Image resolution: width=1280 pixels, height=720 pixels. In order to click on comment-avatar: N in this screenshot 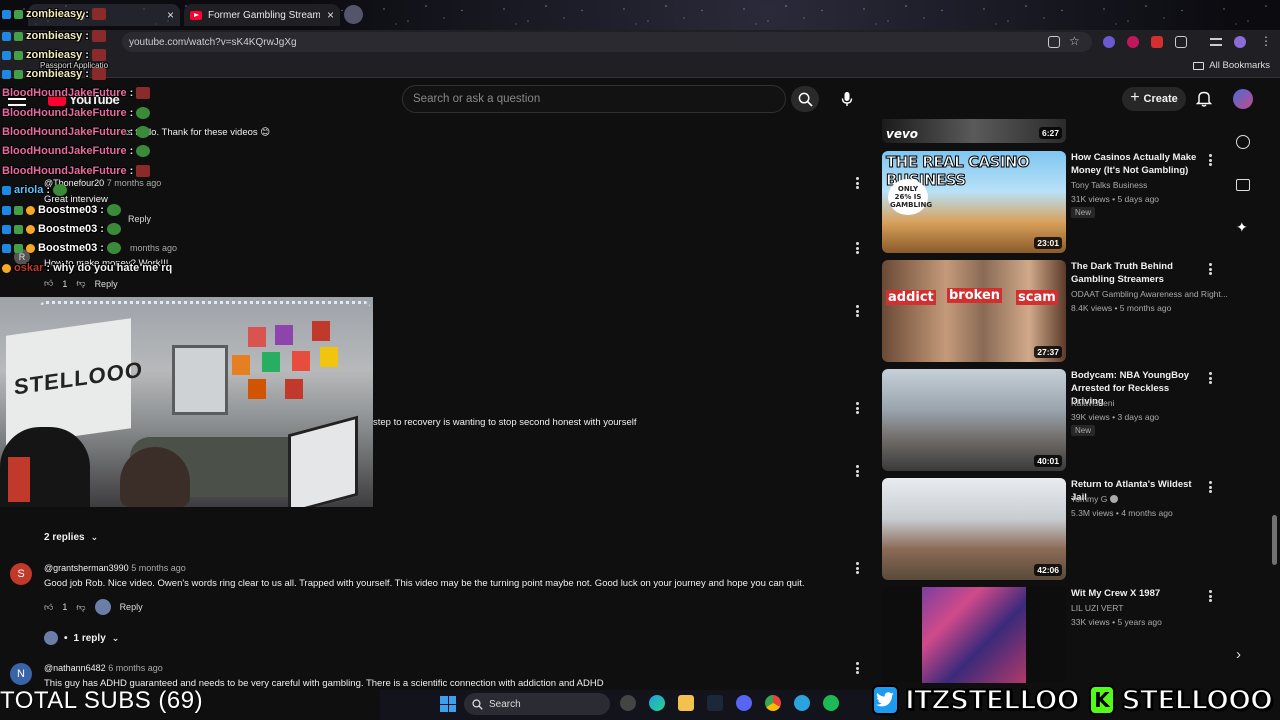, I will do `click(21, 674)`.